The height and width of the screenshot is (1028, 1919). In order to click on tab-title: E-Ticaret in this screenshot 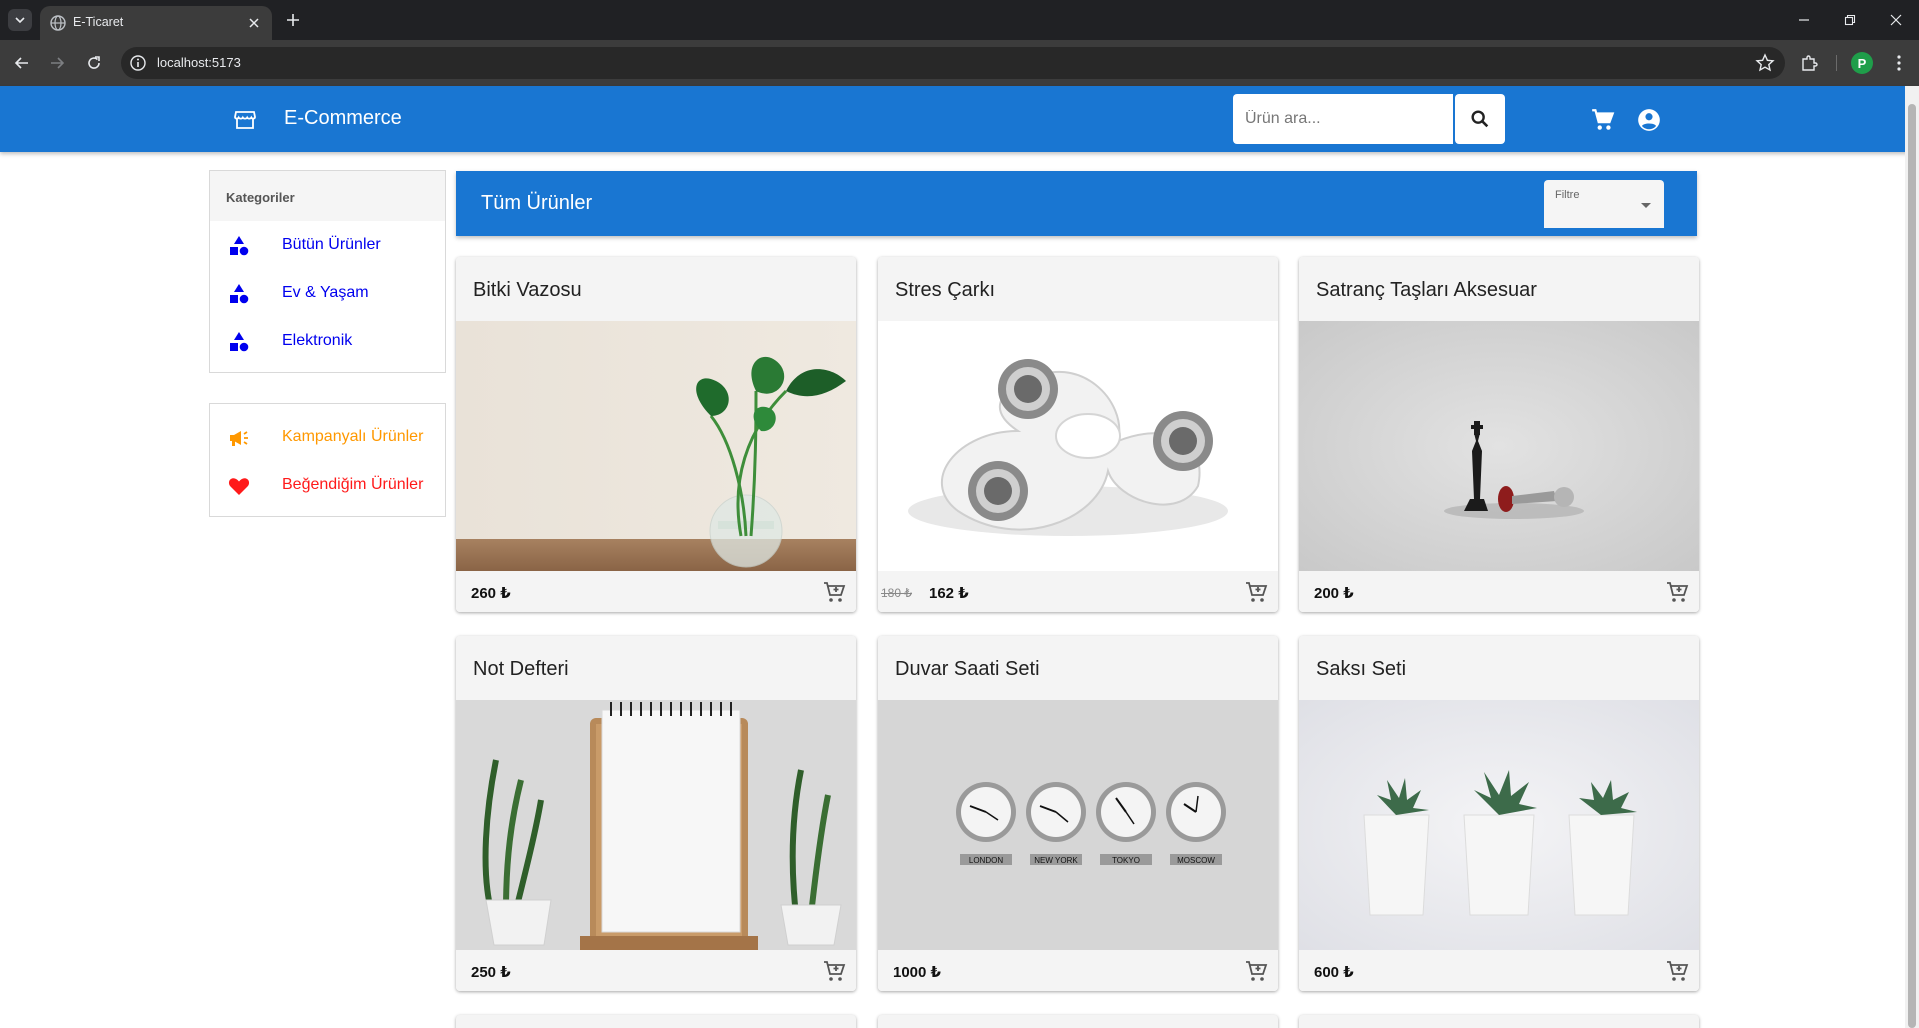, I will do `click(98, 22)`.